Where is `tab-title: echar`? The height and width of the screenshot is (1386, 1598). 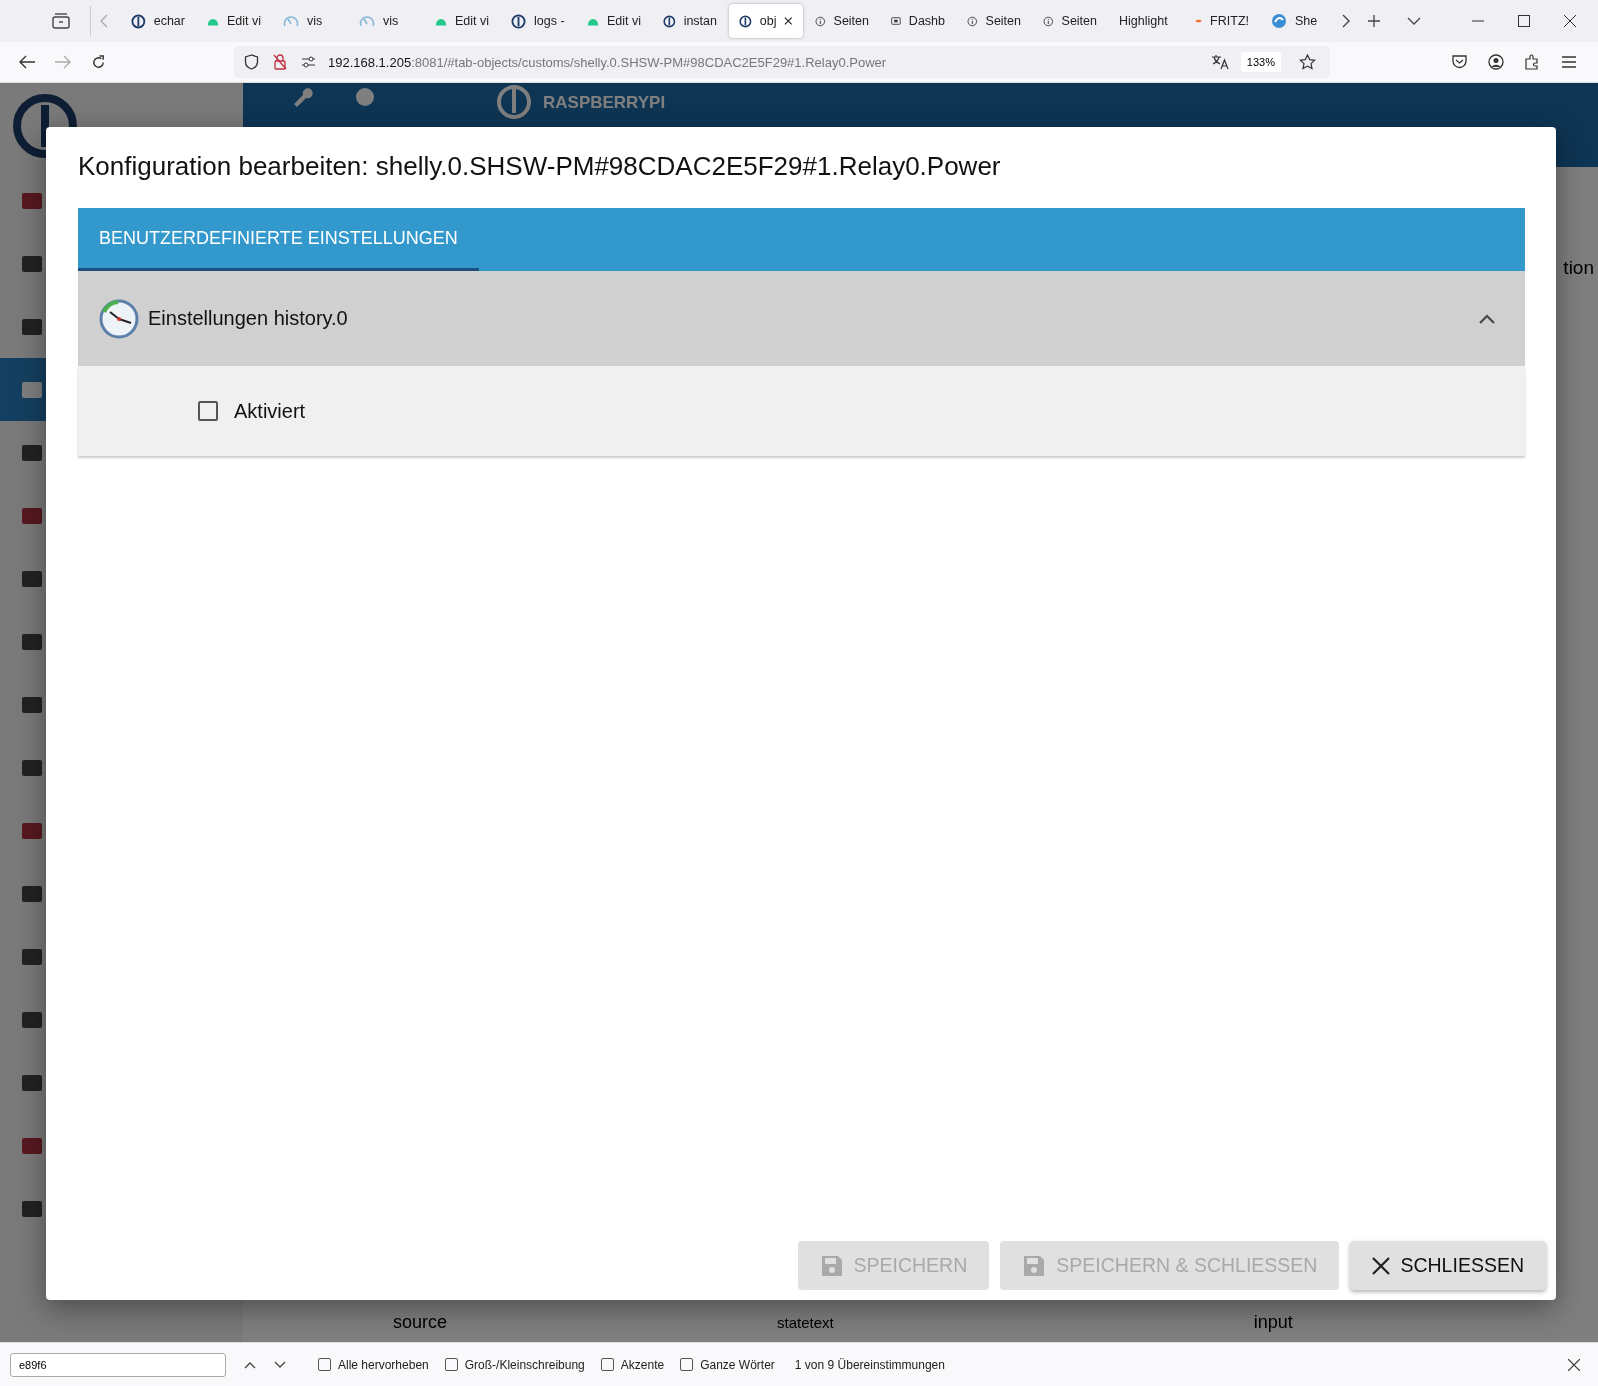 tab-title: echar is located at coordinates (169, 21).